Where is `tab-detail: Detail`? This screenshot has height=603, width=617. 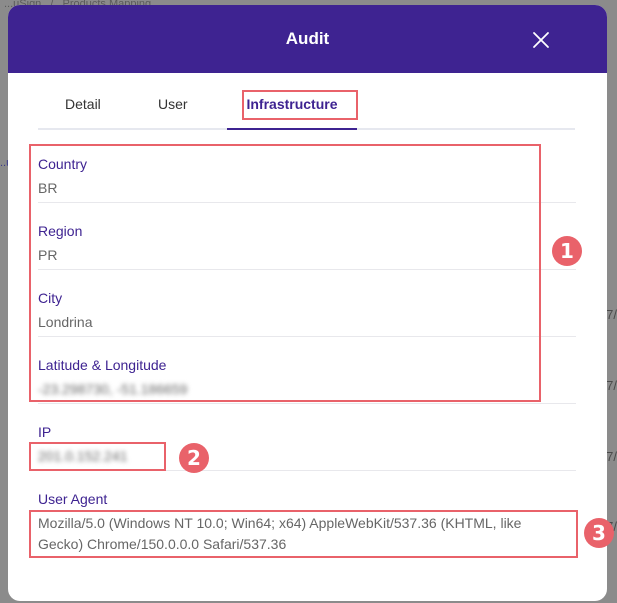
tab-detail: Detail is located at coordinates (83, 104).